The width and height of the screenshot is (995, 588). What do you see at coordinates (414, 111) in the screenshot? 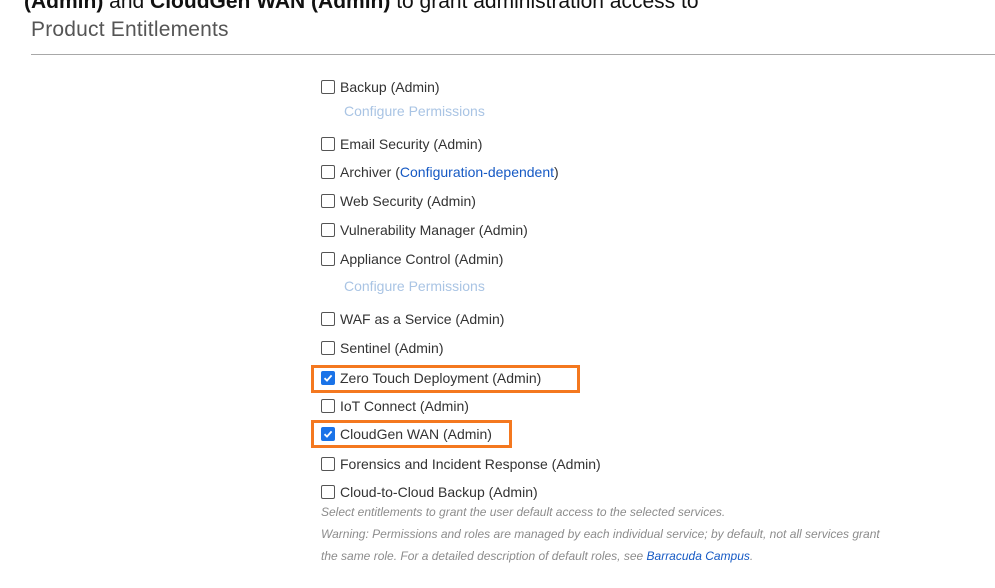
I see `configure-permissions-link-backup: Configure Permissions` at bounding box center [414, 111].